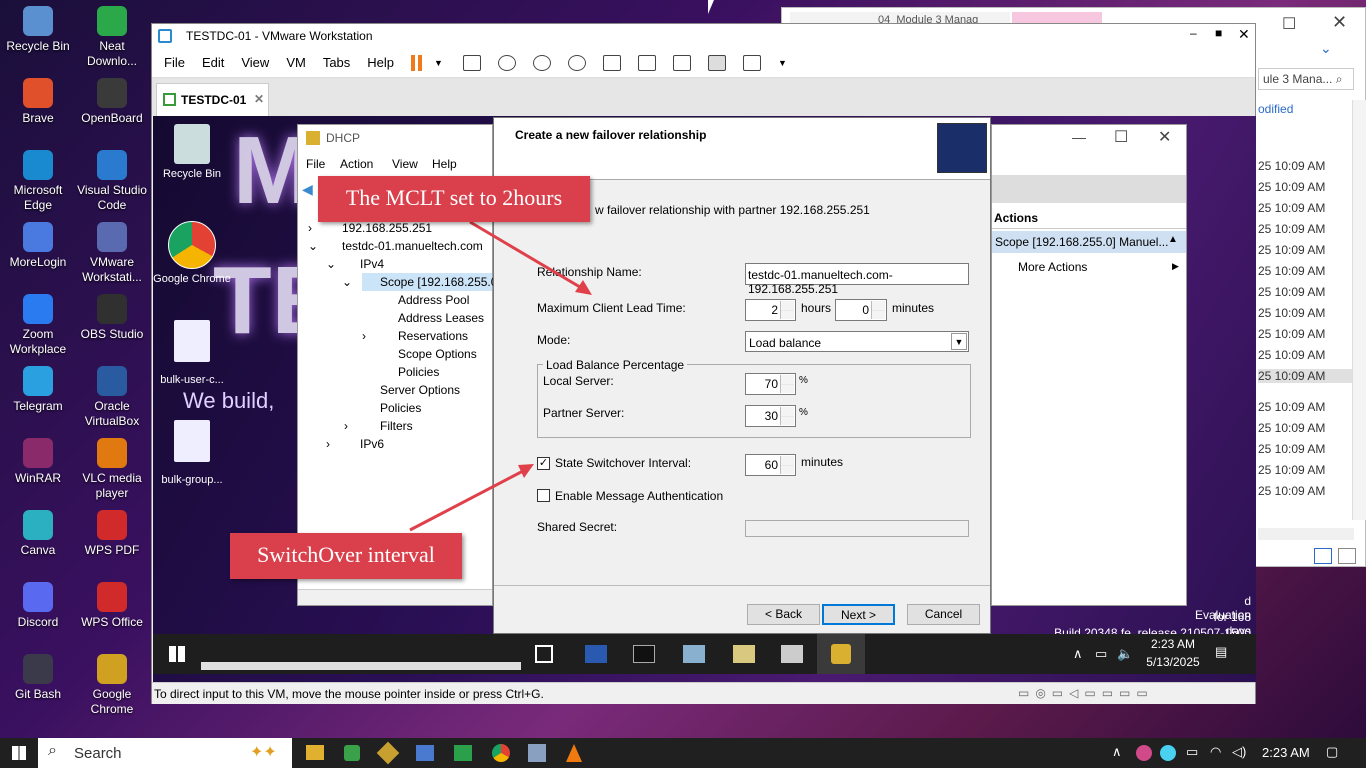  What do you see at coordinates (501, 753) in the screenshot?
I see `chrome-icon` at bounding box center [501, 753].